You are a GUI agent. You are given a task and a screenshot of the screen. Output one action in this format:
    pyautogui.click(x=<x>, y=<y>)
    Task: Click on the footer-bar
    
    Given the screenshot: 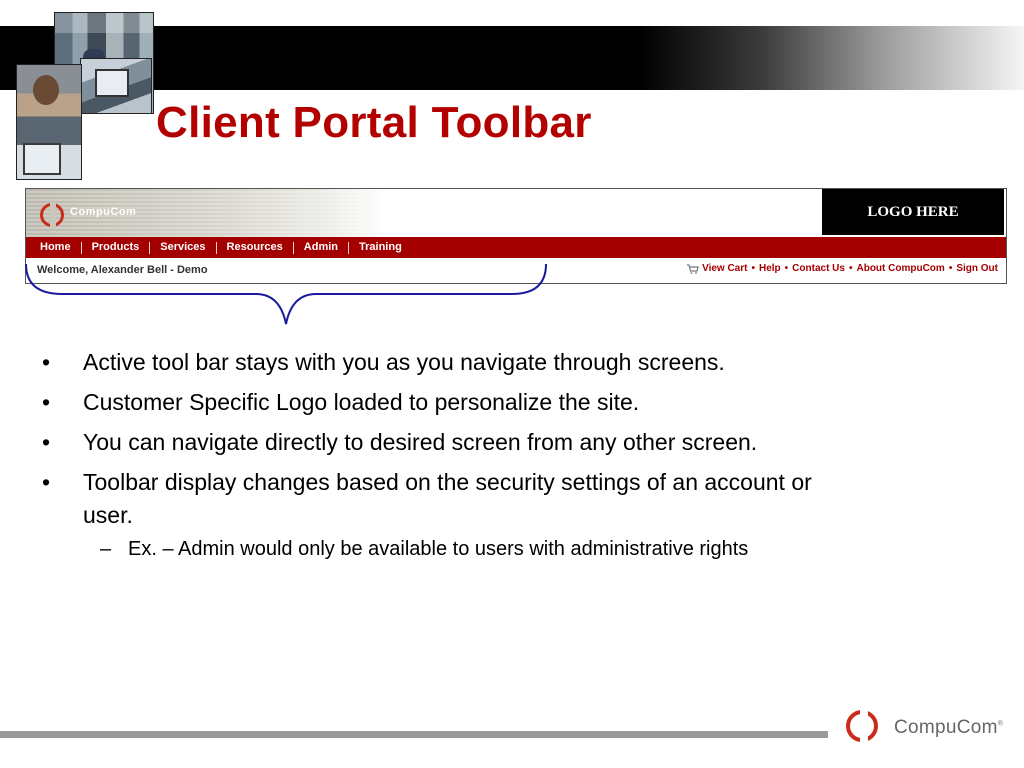 What is the action you would take?
    pyautogui.click(x=414, y=734)
    